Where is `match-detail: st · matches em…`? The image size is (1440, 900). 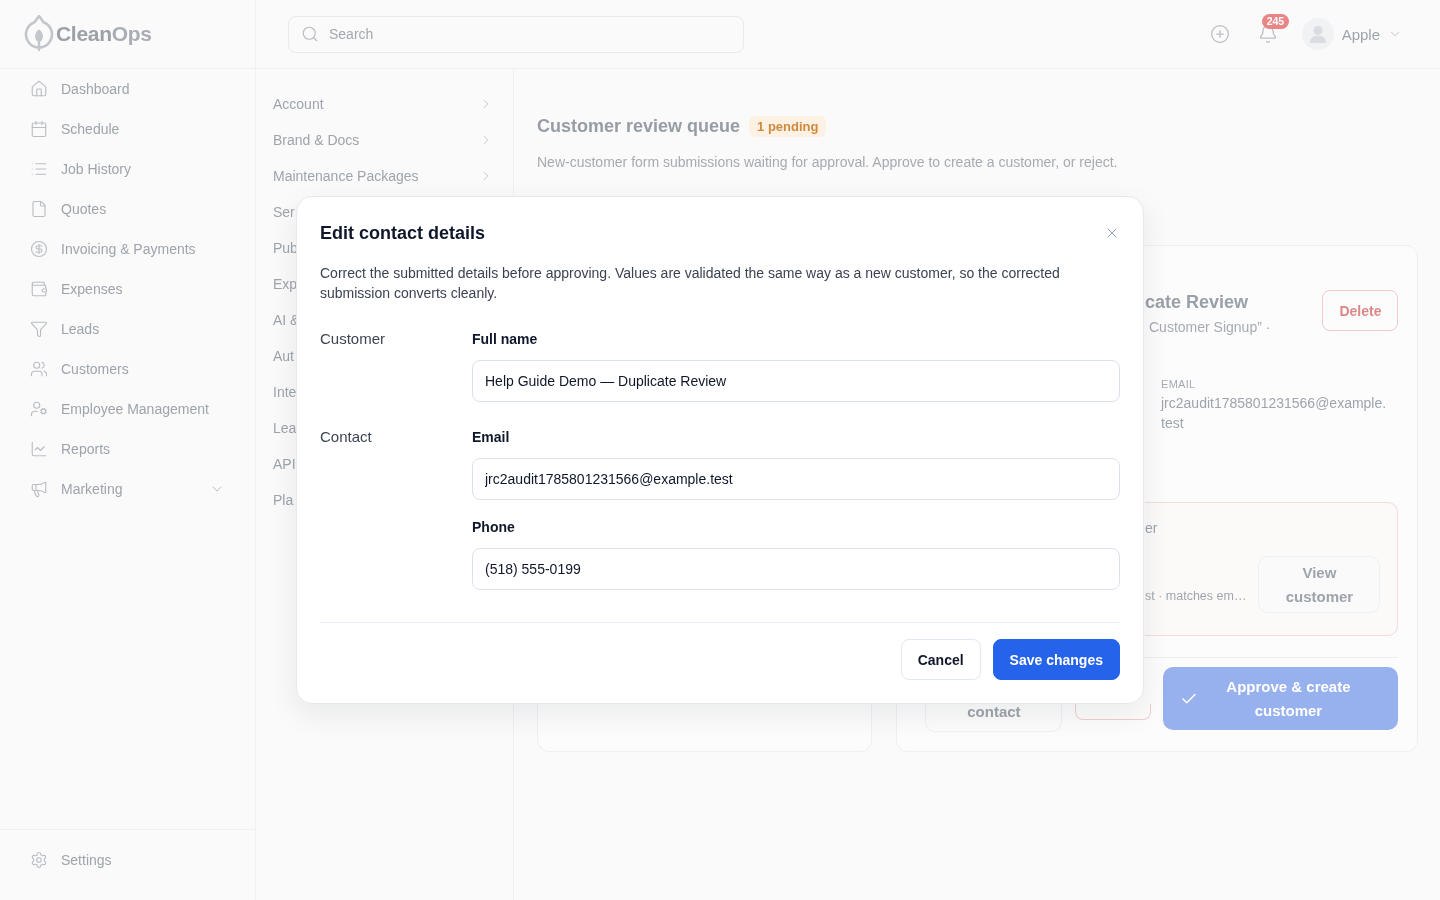
match-detail: st · matches em… is located at coordinates (1196, 596).